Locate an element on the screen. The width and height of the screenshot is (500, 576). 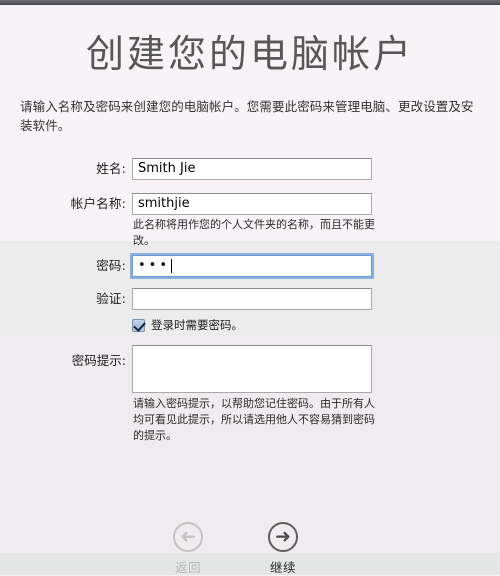
require-password-checkbox-row: 登录时需要密码。 is located at coordinates (187, 325).